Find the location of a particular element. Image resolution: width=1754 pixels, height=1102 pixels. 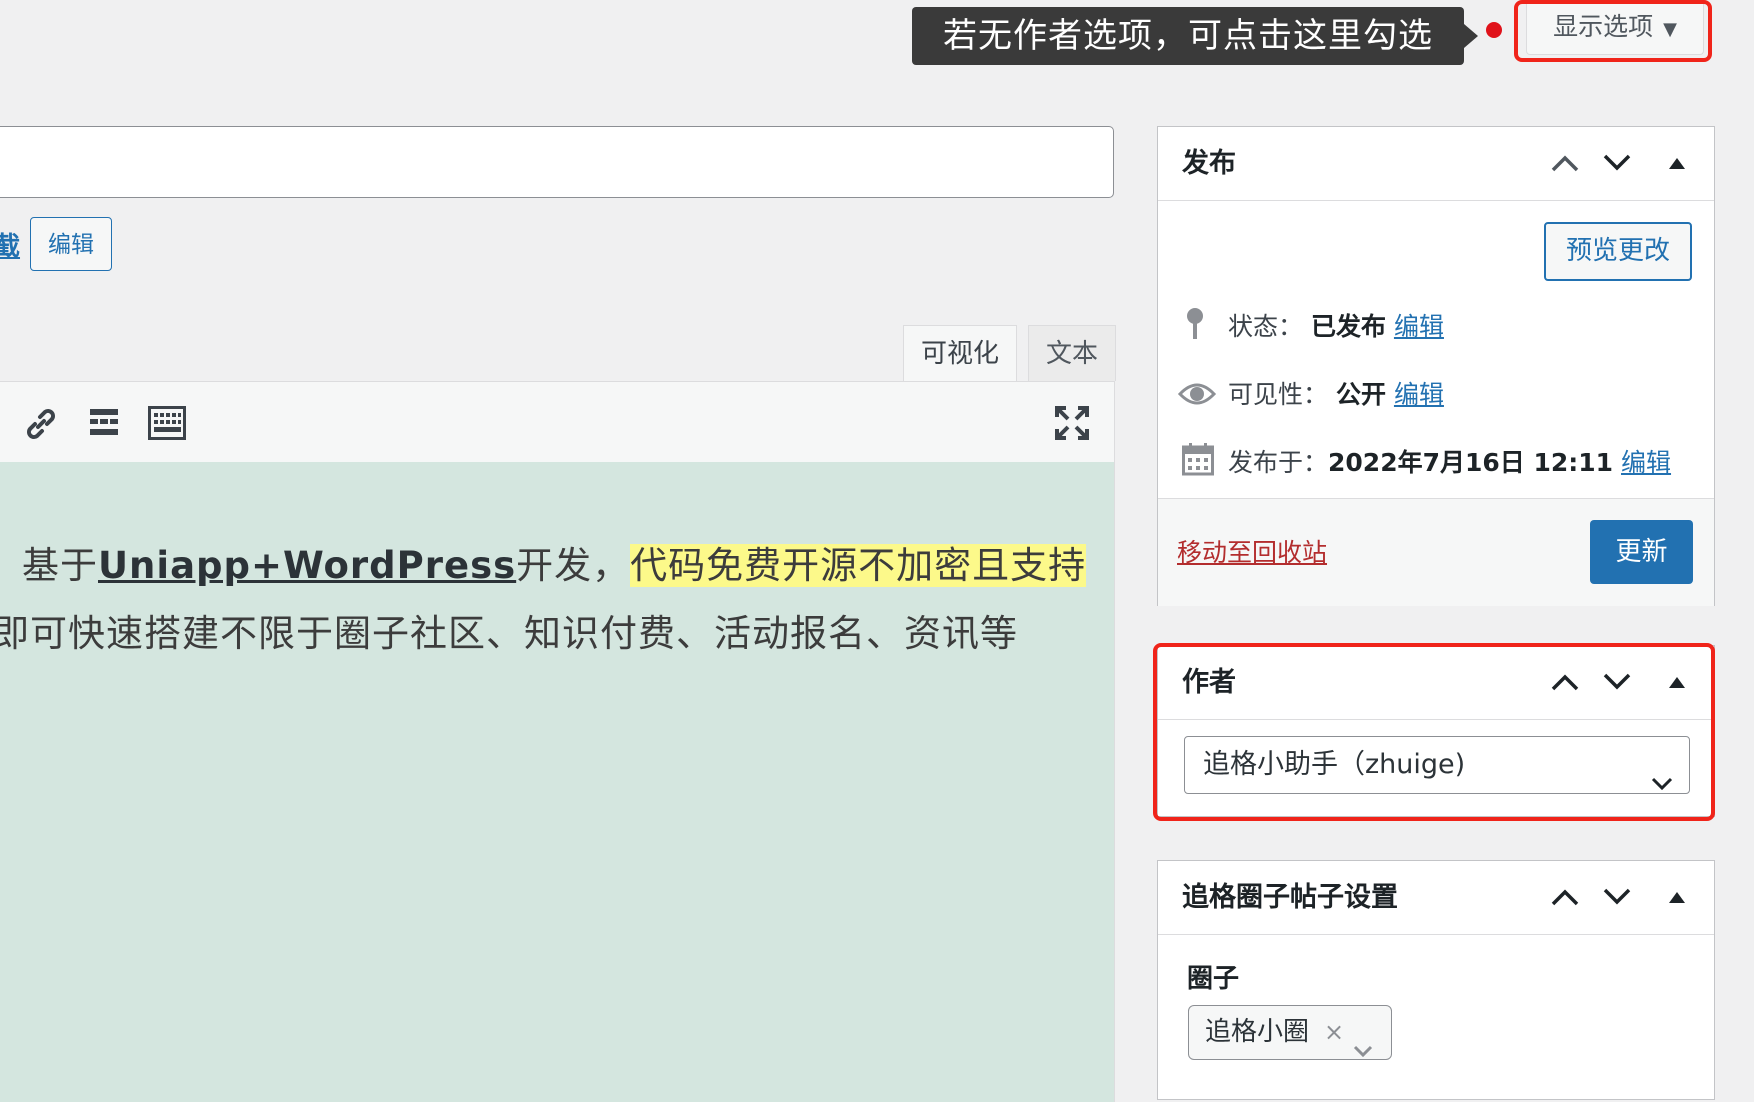

screen-options-highlight is located at coordinates (1613, 31).